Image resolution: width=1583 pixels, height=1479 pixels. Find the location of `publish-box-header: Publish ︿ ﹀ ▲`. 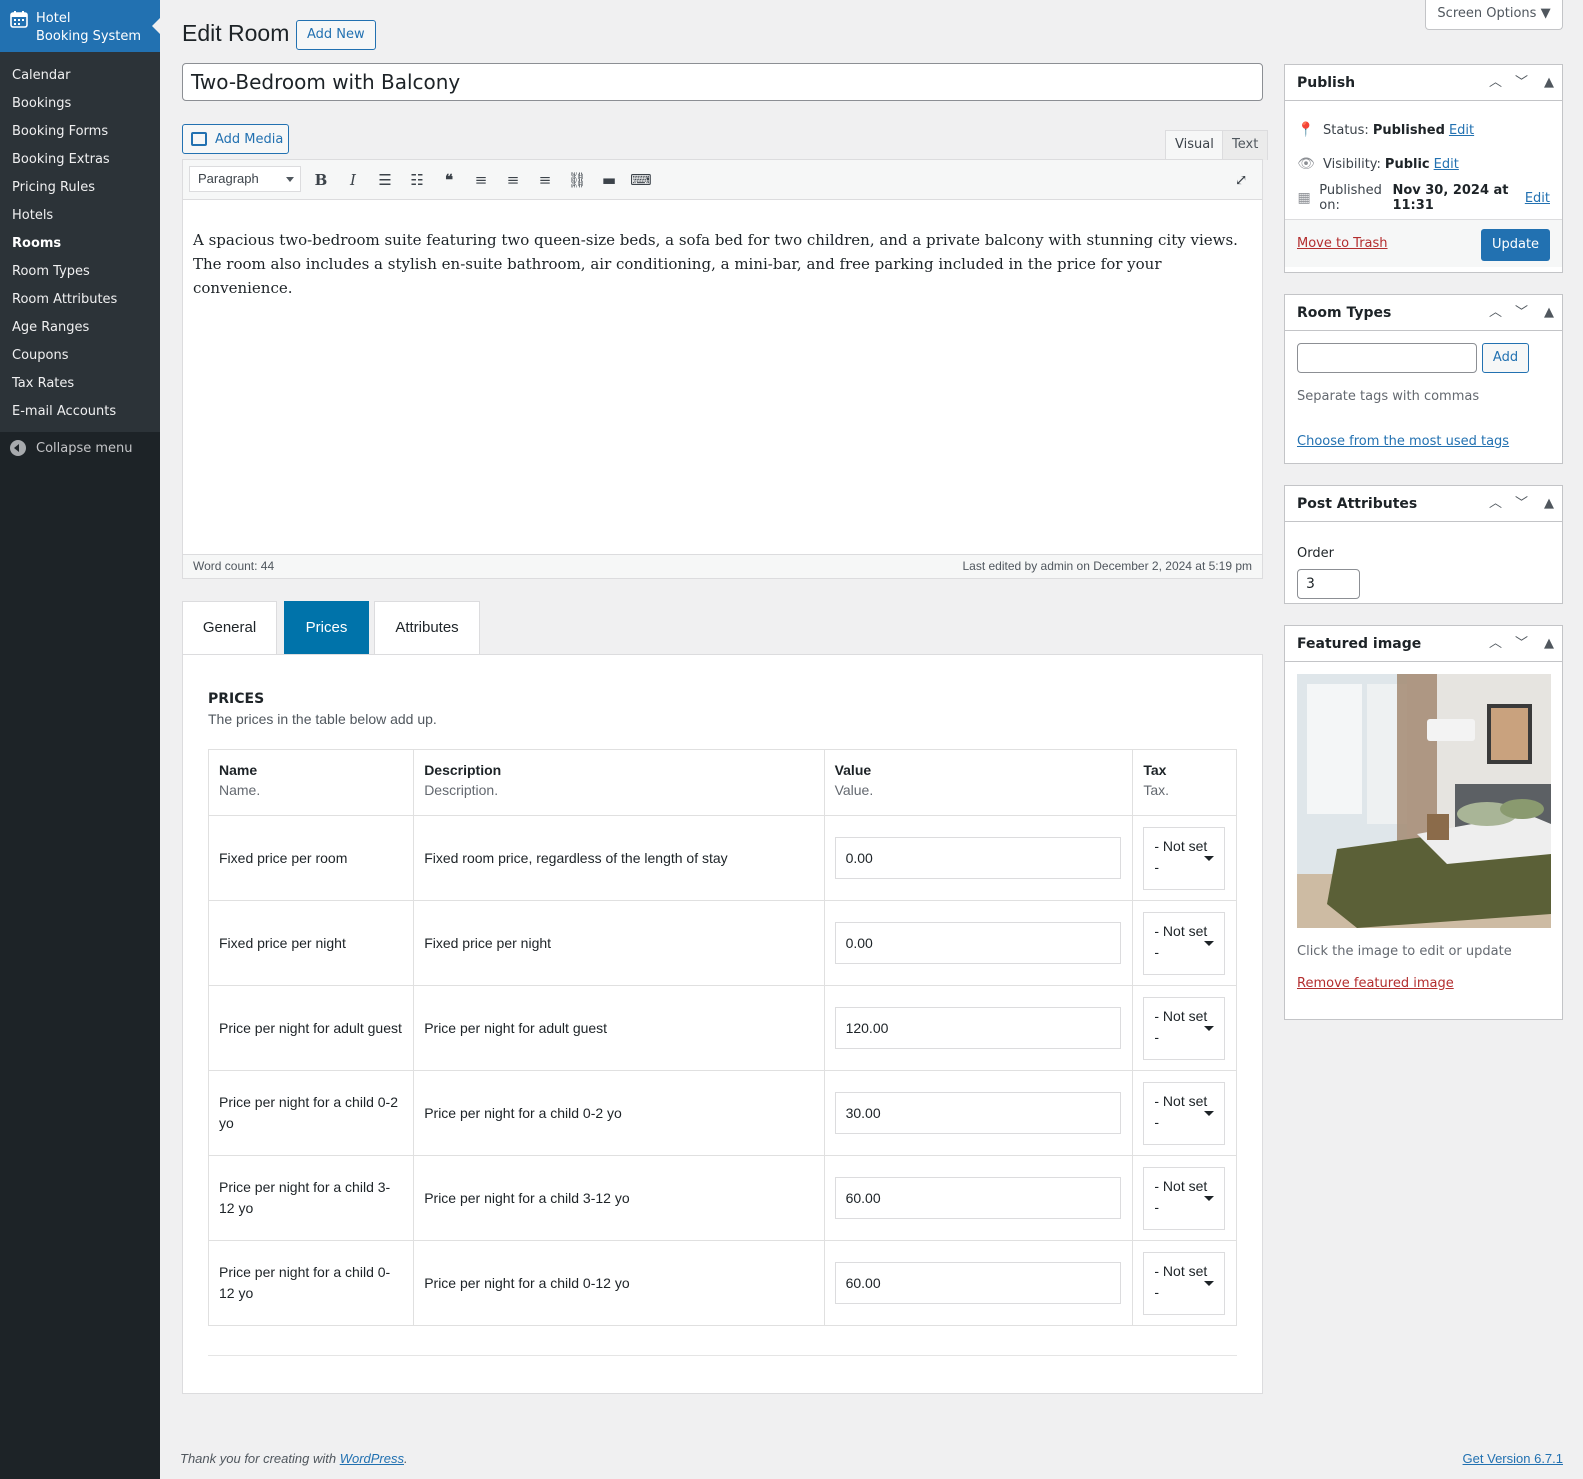

publish-box-header: Publish ︿ ﹀ ▲ is located at coordinates (1423, 83).